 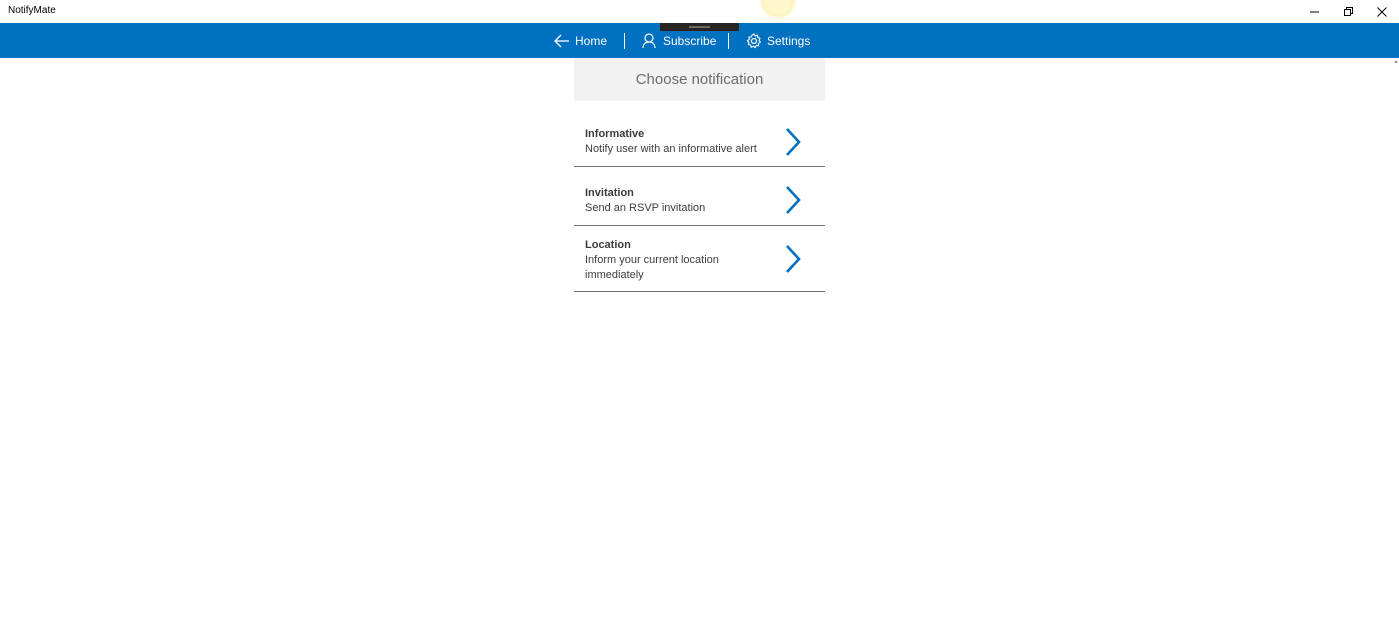 I want to click on notification-description: Send an RSVP invitation, so click(x=645, y=208).